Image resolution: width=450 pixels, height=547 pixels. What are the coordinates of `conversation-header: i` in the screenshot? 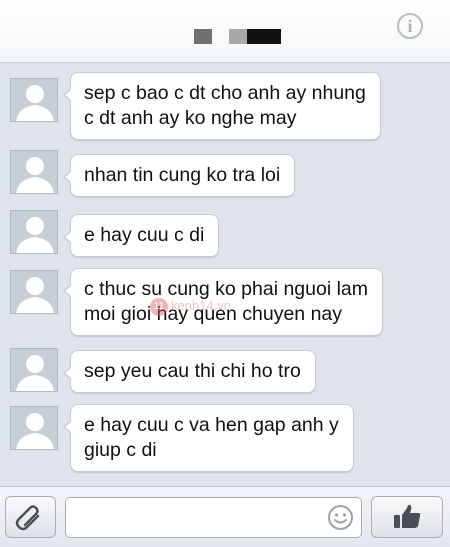 It's located at (225, 31).